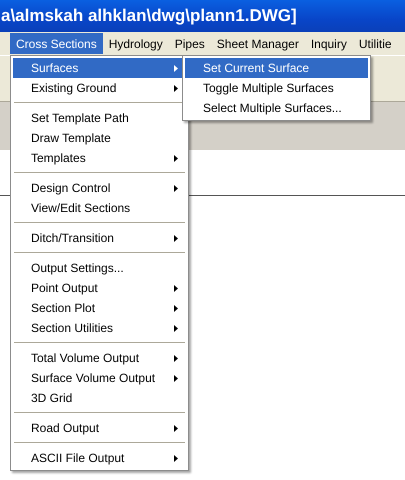 The image size is (405, 480). Describe the element at coordinates (99, 458) in the screenshot. I see `menu-item: ASCII File Output` at that location.